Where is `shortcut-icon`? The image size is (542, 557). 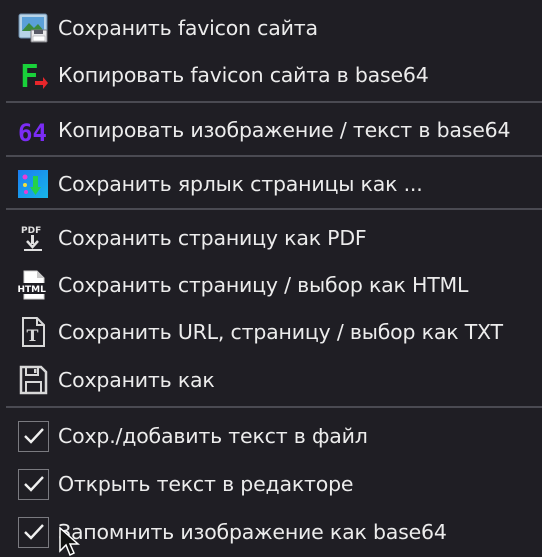 shortcut-icon is located at coordinates (33, 184).